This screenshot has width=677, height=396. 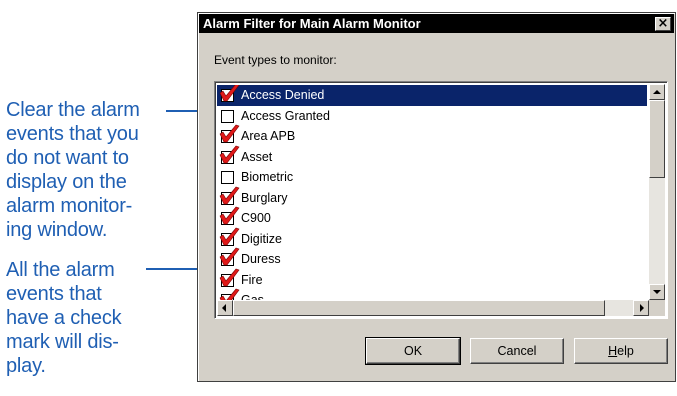 I want to click on scroll-left-button, so click(x=225, y=308).